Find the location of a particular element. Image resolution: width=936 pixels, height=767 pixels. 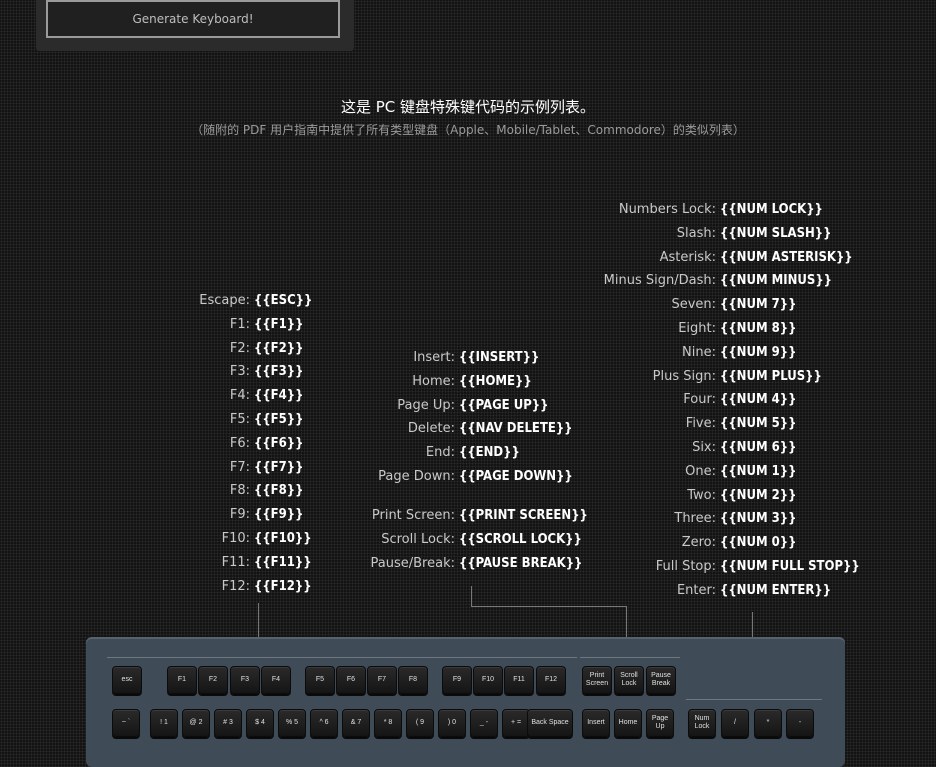

key-code-value: {{NUM 8}} is located at coordinates (758, 328).